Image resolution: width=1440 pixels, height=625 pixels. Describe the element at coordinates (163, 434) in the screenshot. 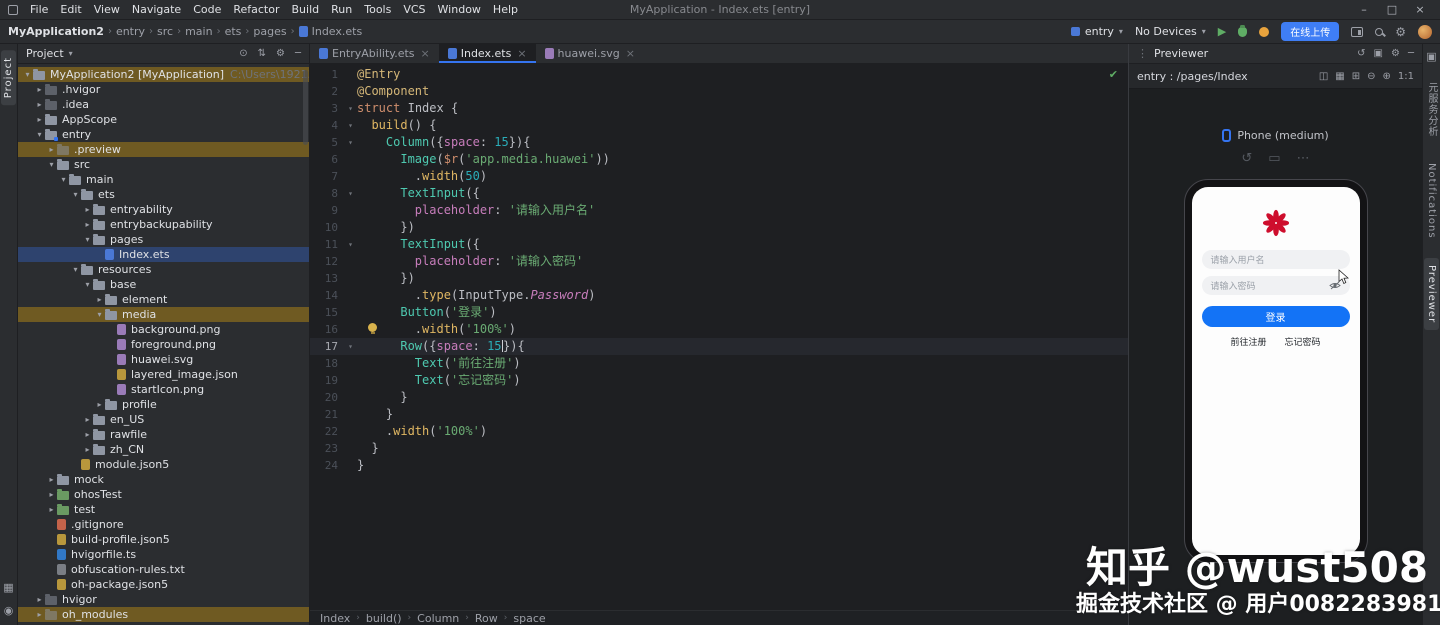

I see `tree-item-rawfile: ▸ rawfile` at that location.